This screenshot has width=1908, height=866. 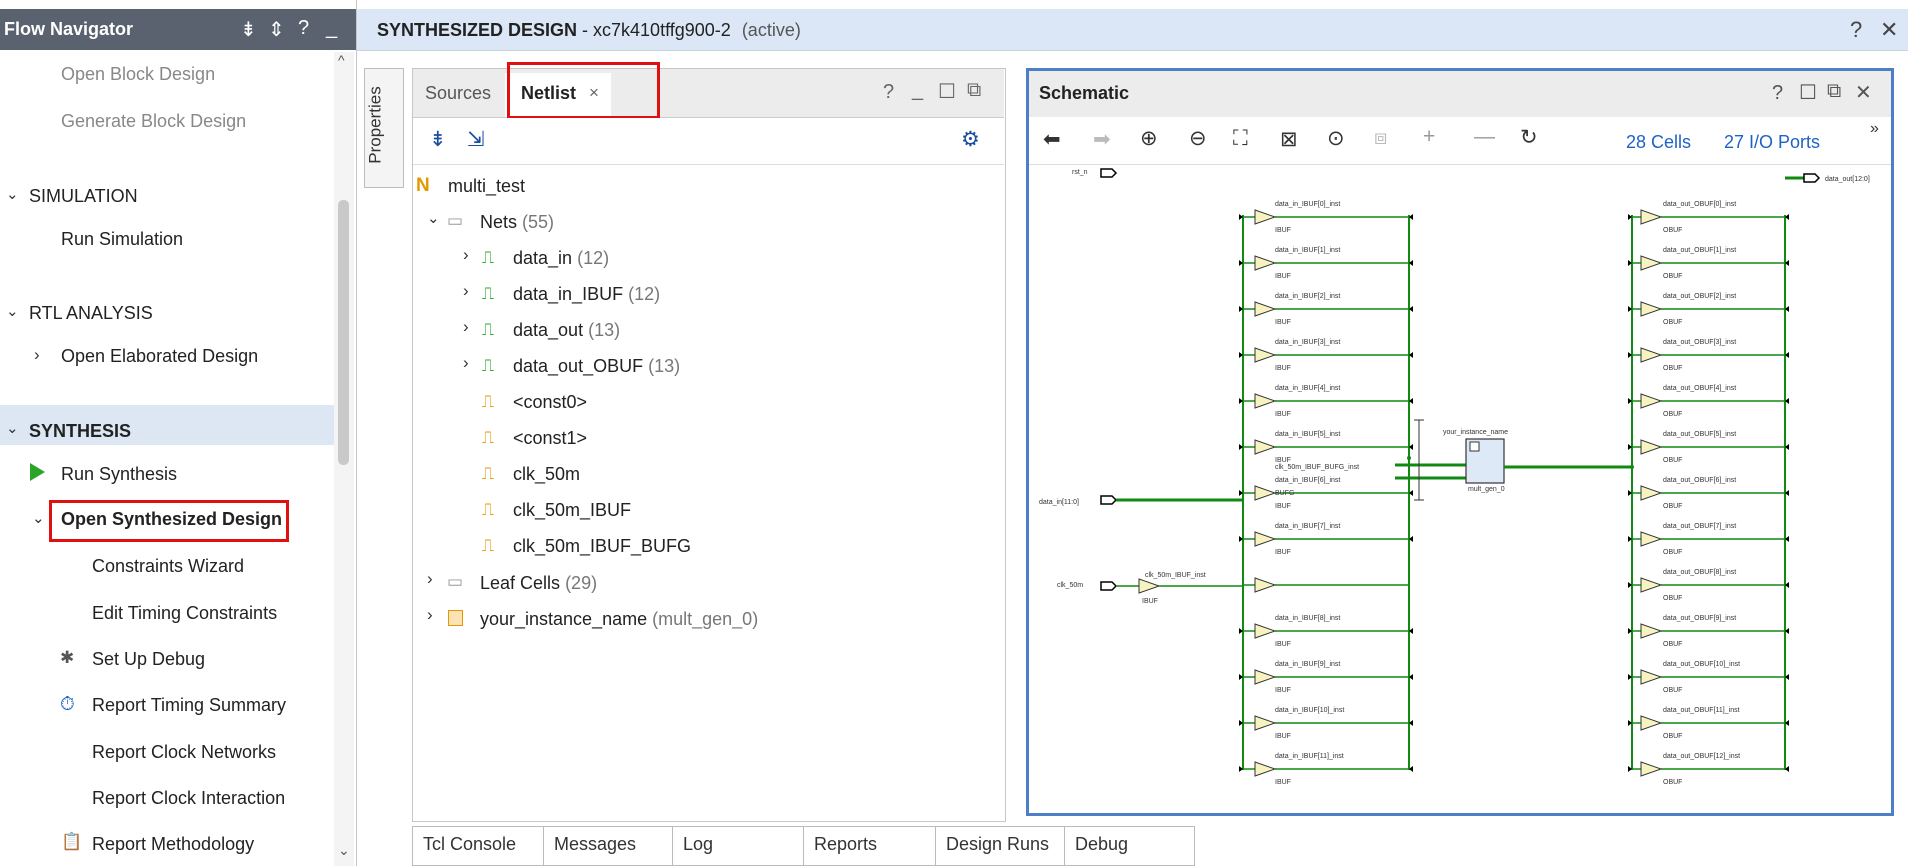 I want to click on section-simulation: SIMULATION, so click(x=83, y=196).